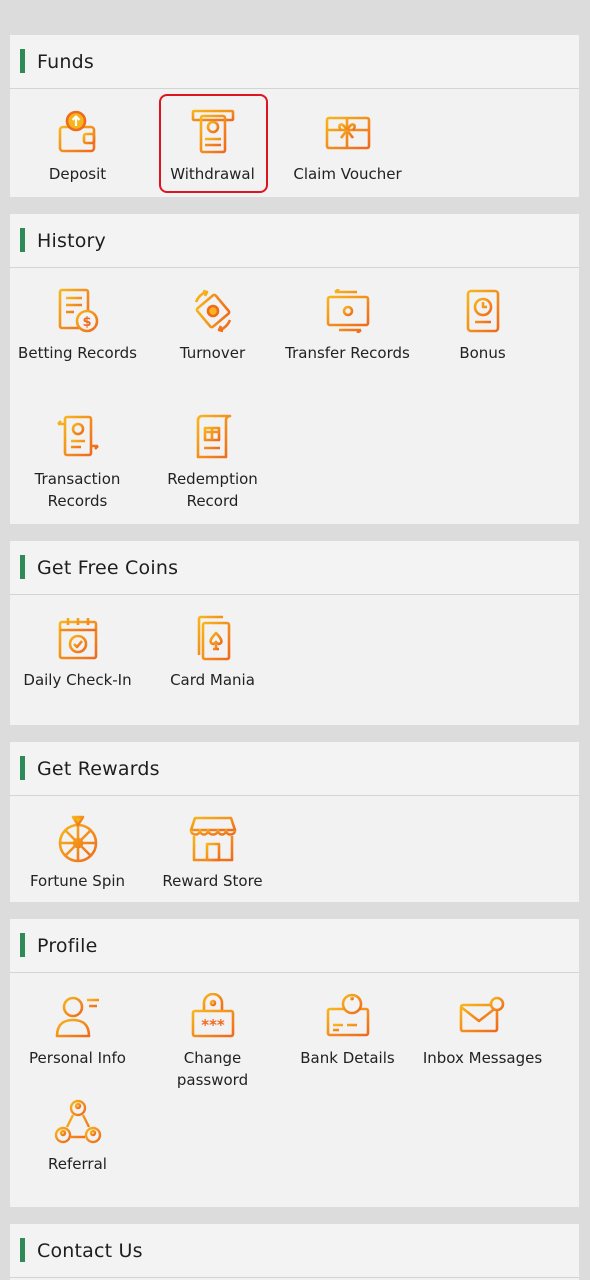 The image size is (590, 1280). I want to click on change-password-button: *** Change password, so click(212, 1041).